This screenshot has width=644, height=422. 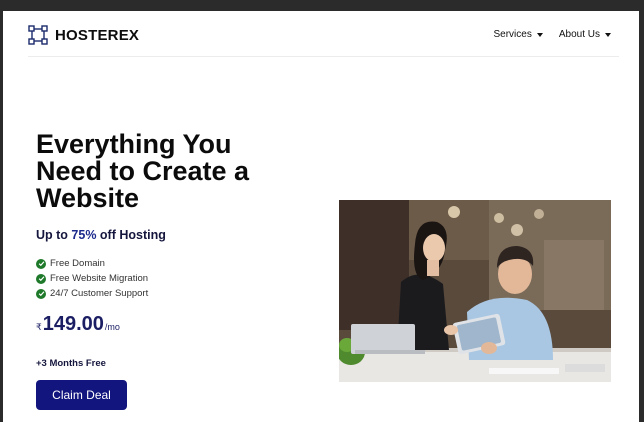 I want to click on nav-about-us: About Us, so click(x=585, y=34).